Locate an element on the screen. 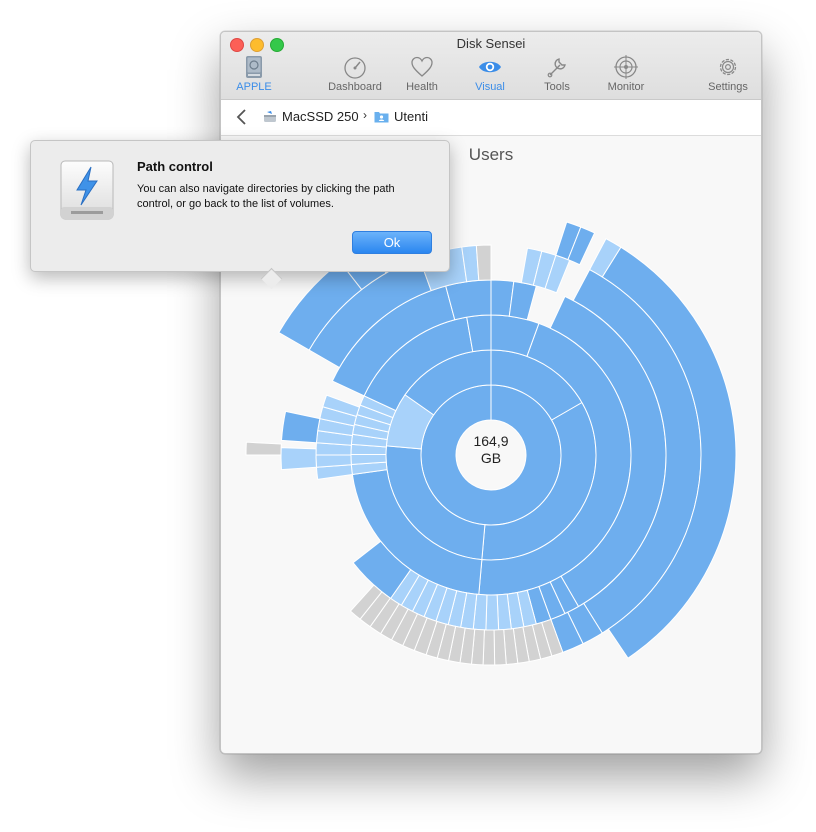 The image size is (816, 832). total-size-label: 164,9 GB is located at coordinates (491, 450).